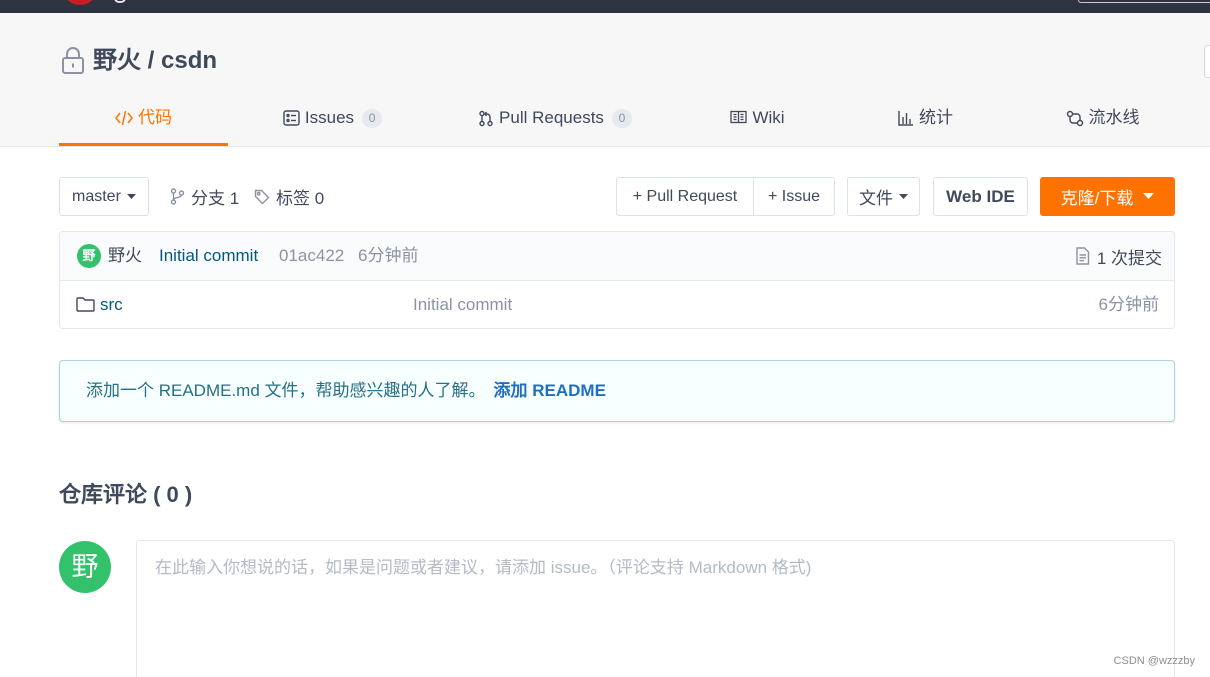 The width and height of the screenshot is (1210, 677). I want to click on branch-select: master, so click(104, 196).